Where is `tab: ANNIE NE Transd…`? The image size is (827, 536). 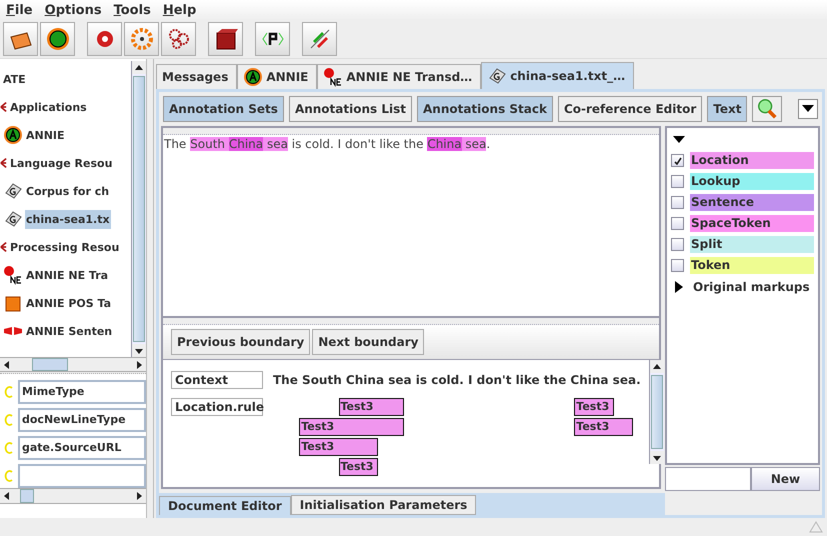 tab: ANNIE NE Transd… is located at coordinates (399, 76).